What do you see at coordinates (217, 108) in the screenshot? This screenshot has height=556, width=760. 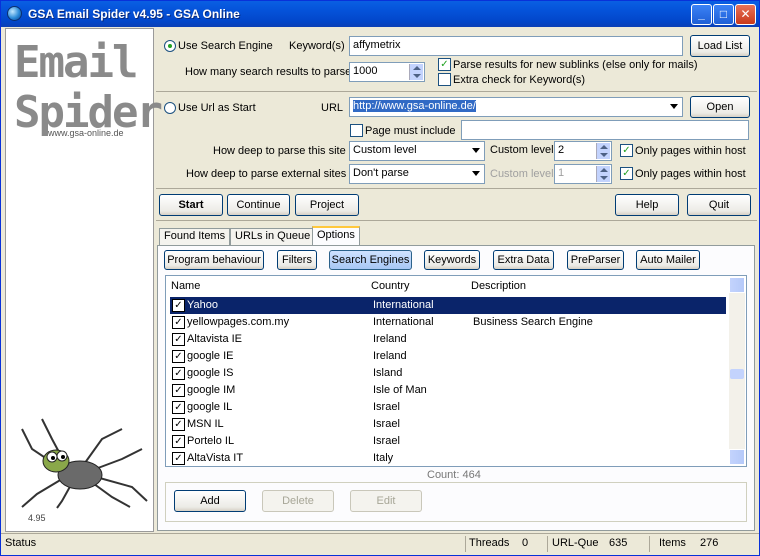 I see `use-url-label: Use Url as Start` at bounding box center [217, 108].